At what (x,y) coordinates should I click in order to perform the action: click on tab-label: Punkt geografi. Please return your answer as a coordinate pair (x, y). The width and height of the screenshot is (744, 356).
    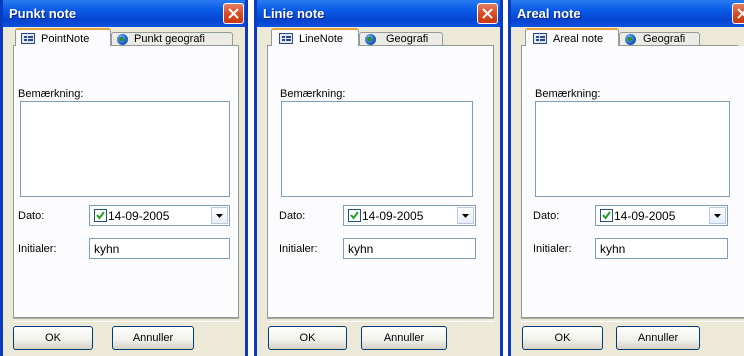
    Looking at the image, I should click on (169, 39).